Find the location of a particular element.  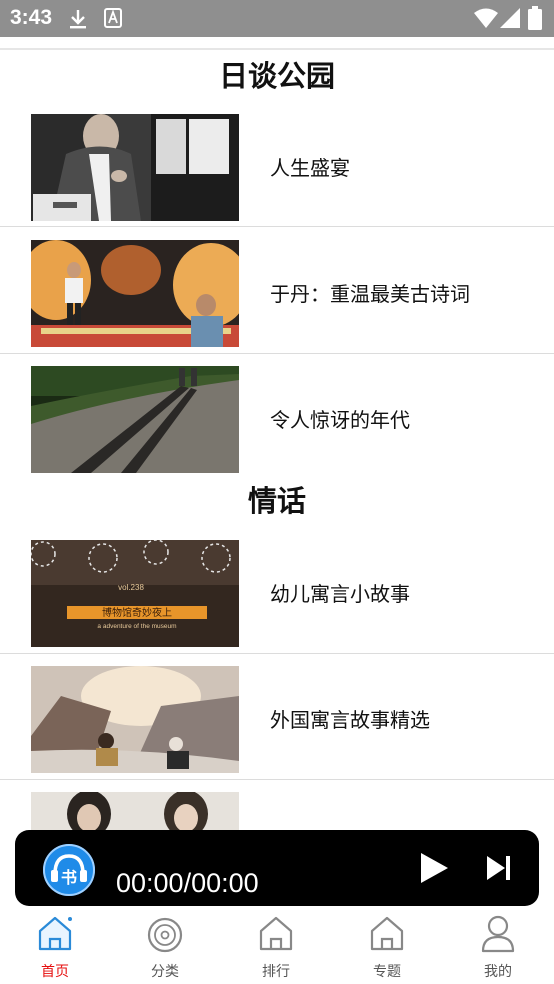

list-item is located at coordinates (277, 812).